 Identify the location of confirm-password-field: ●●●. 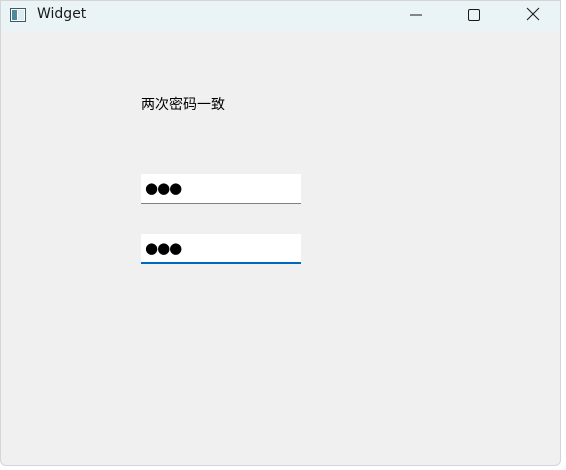
(221, 249).